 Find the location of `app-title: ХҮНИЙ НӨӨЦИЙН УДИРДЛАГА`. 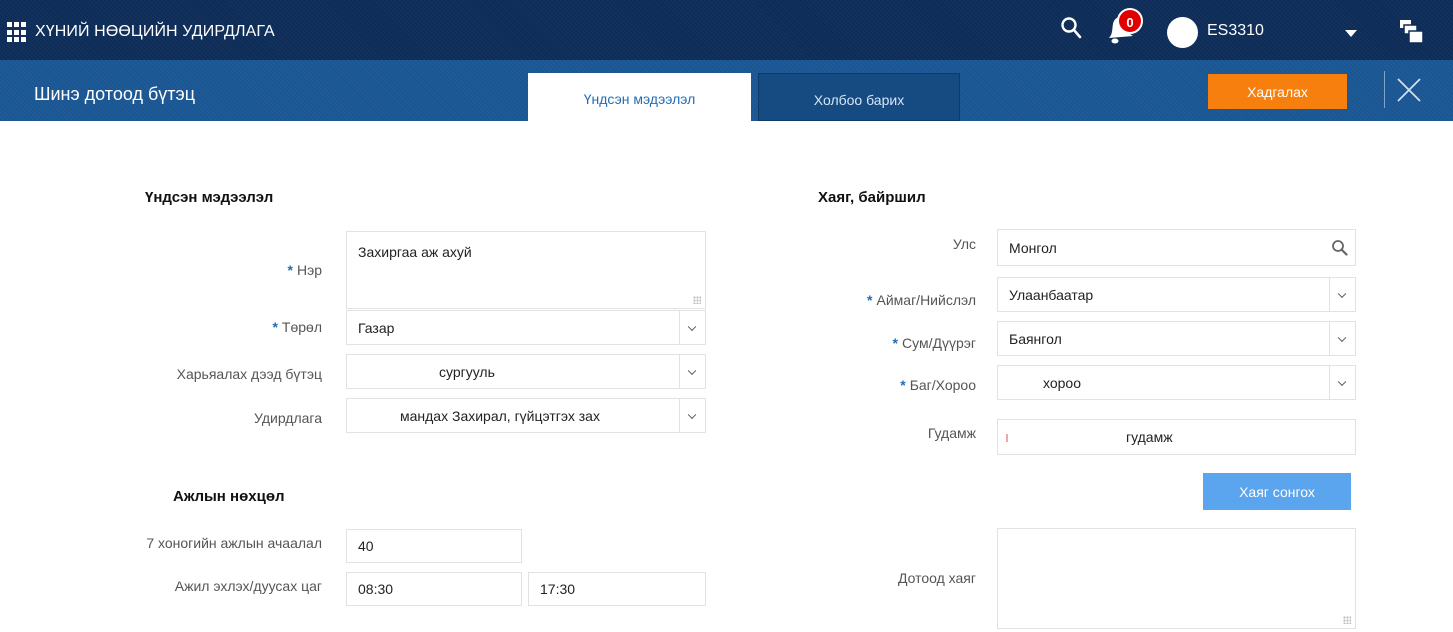

app-title: ХҮНИЙ НӨӨЦИЙН УДИРДЛАГА is located at coordinates (155, 31).